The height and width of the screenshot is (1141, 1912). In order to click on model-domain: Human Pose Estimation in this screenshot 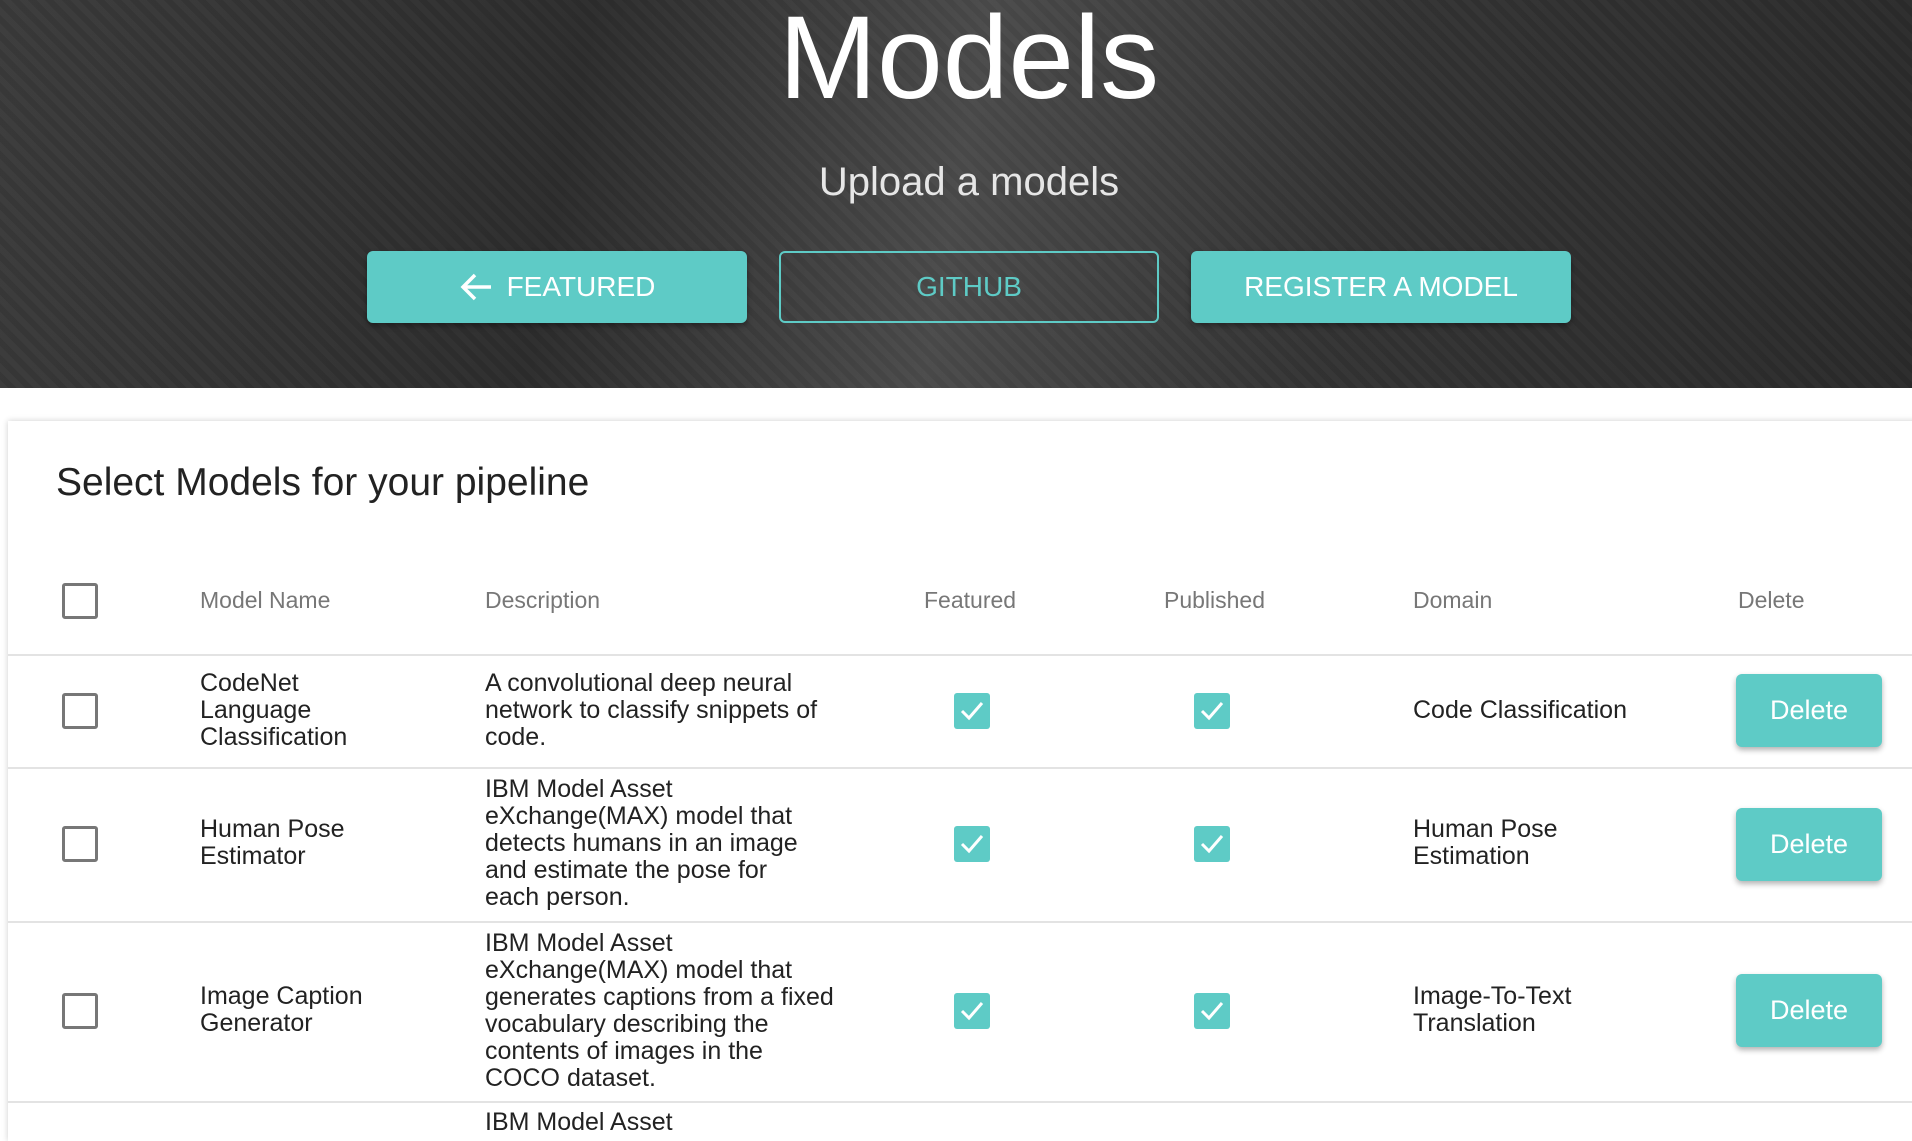, I will do `click(1485, 842)`.